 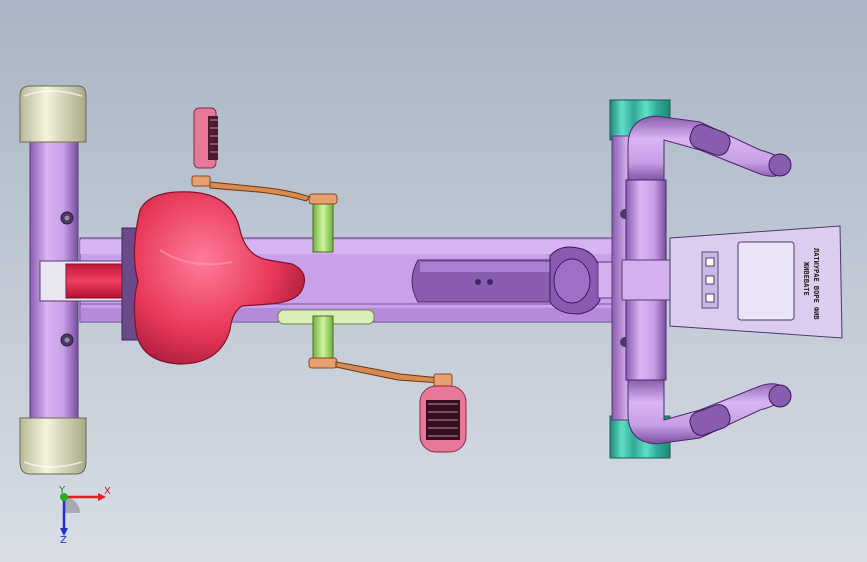 What do you see at coordinates (63, 540) in the screenshot?
I see `z-axis-label: Z` at bounding box center [63, 540].